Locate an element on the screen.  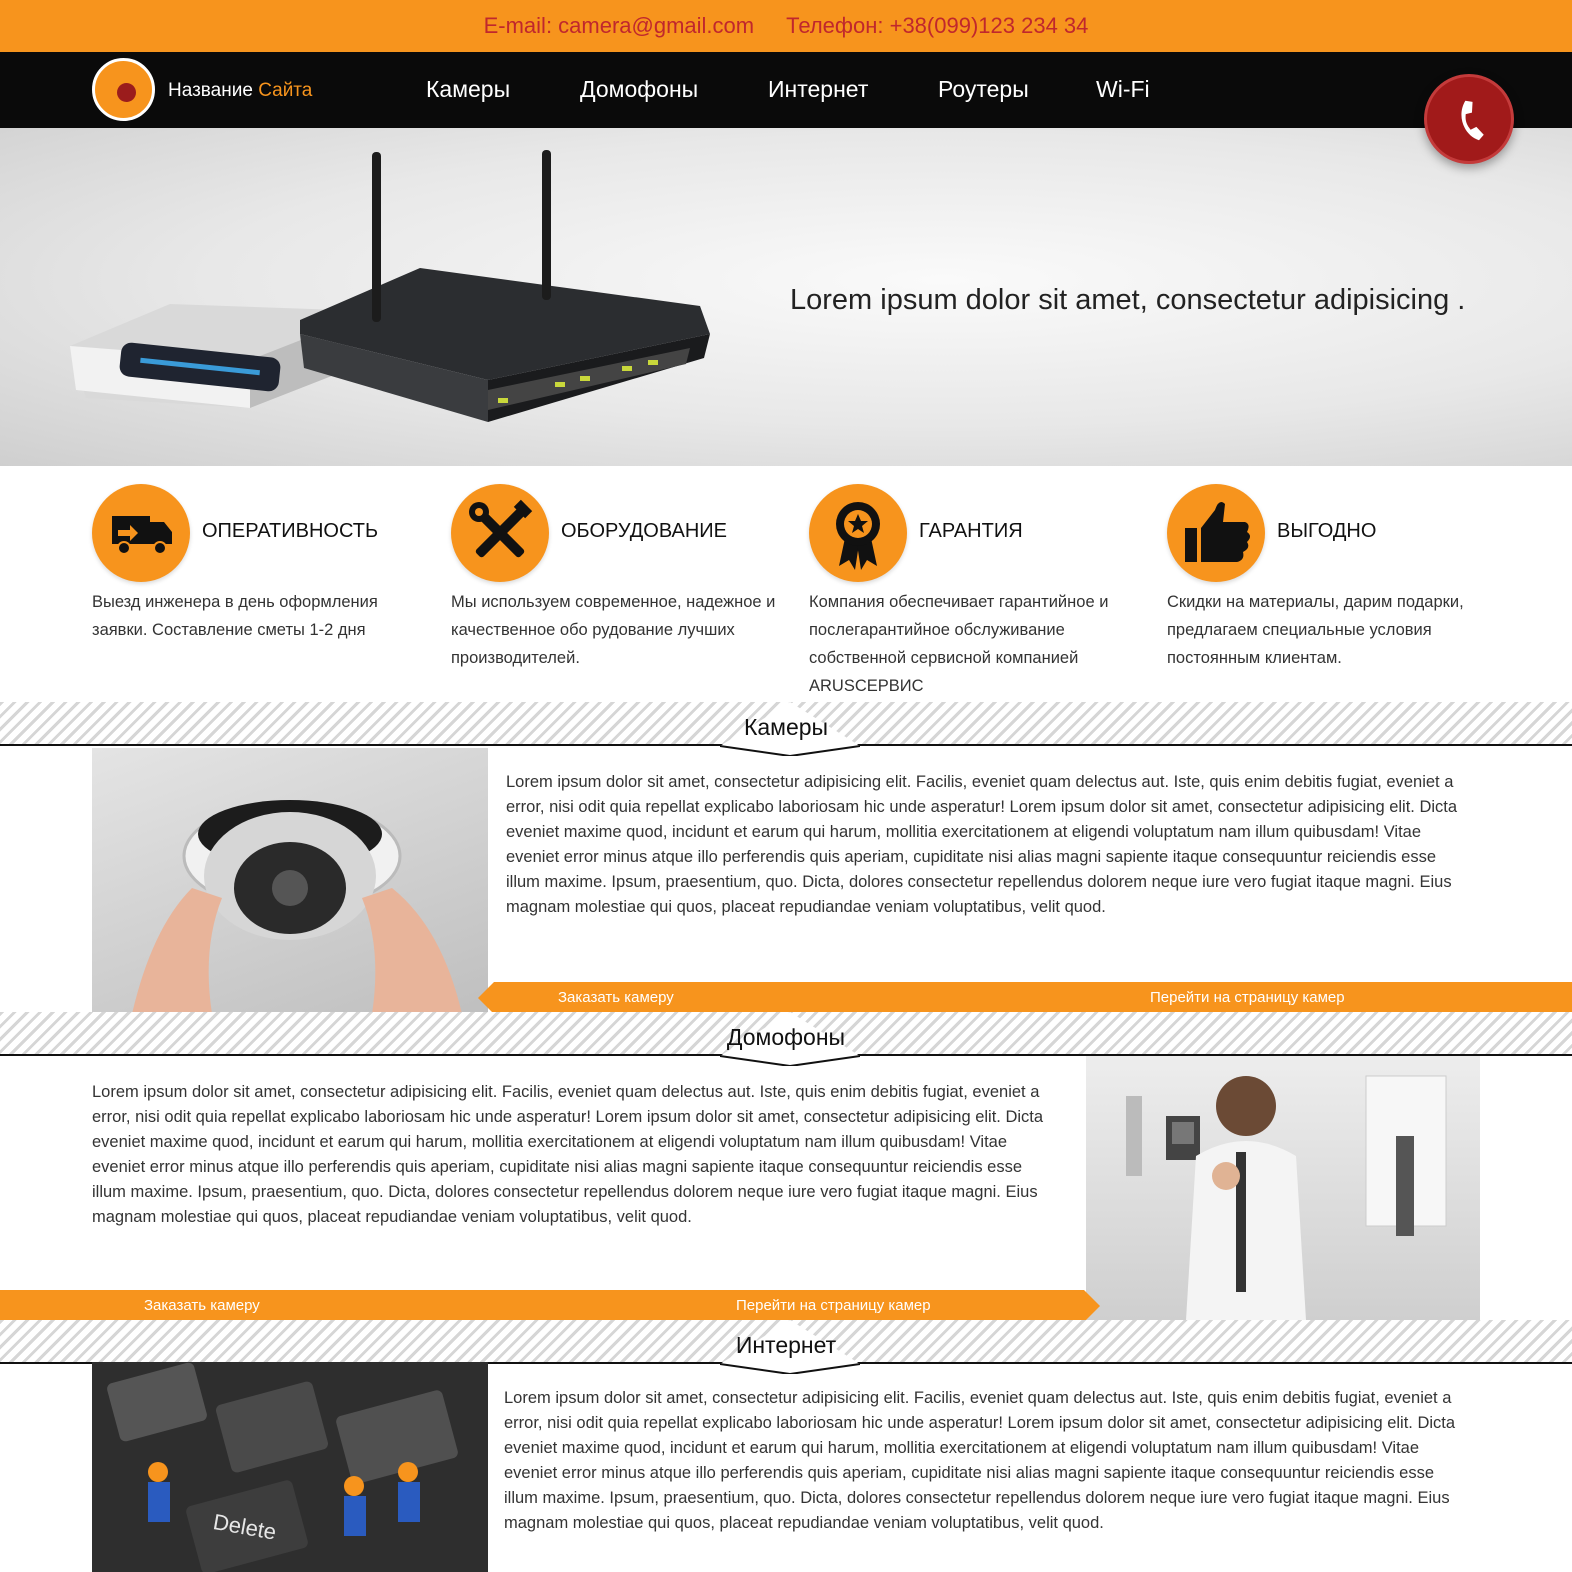
camera-photo is located at coordinates (290, 881).